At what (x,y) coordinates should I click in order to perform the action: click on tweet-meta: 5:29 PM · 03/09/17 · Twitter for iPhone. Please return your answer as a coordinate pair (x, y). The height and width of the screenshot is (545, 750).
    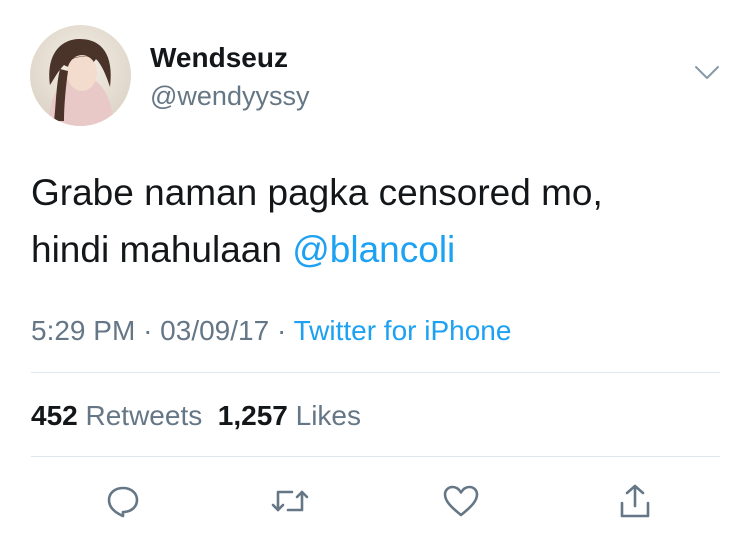
    Looking at the image, I should click on (271, 331).